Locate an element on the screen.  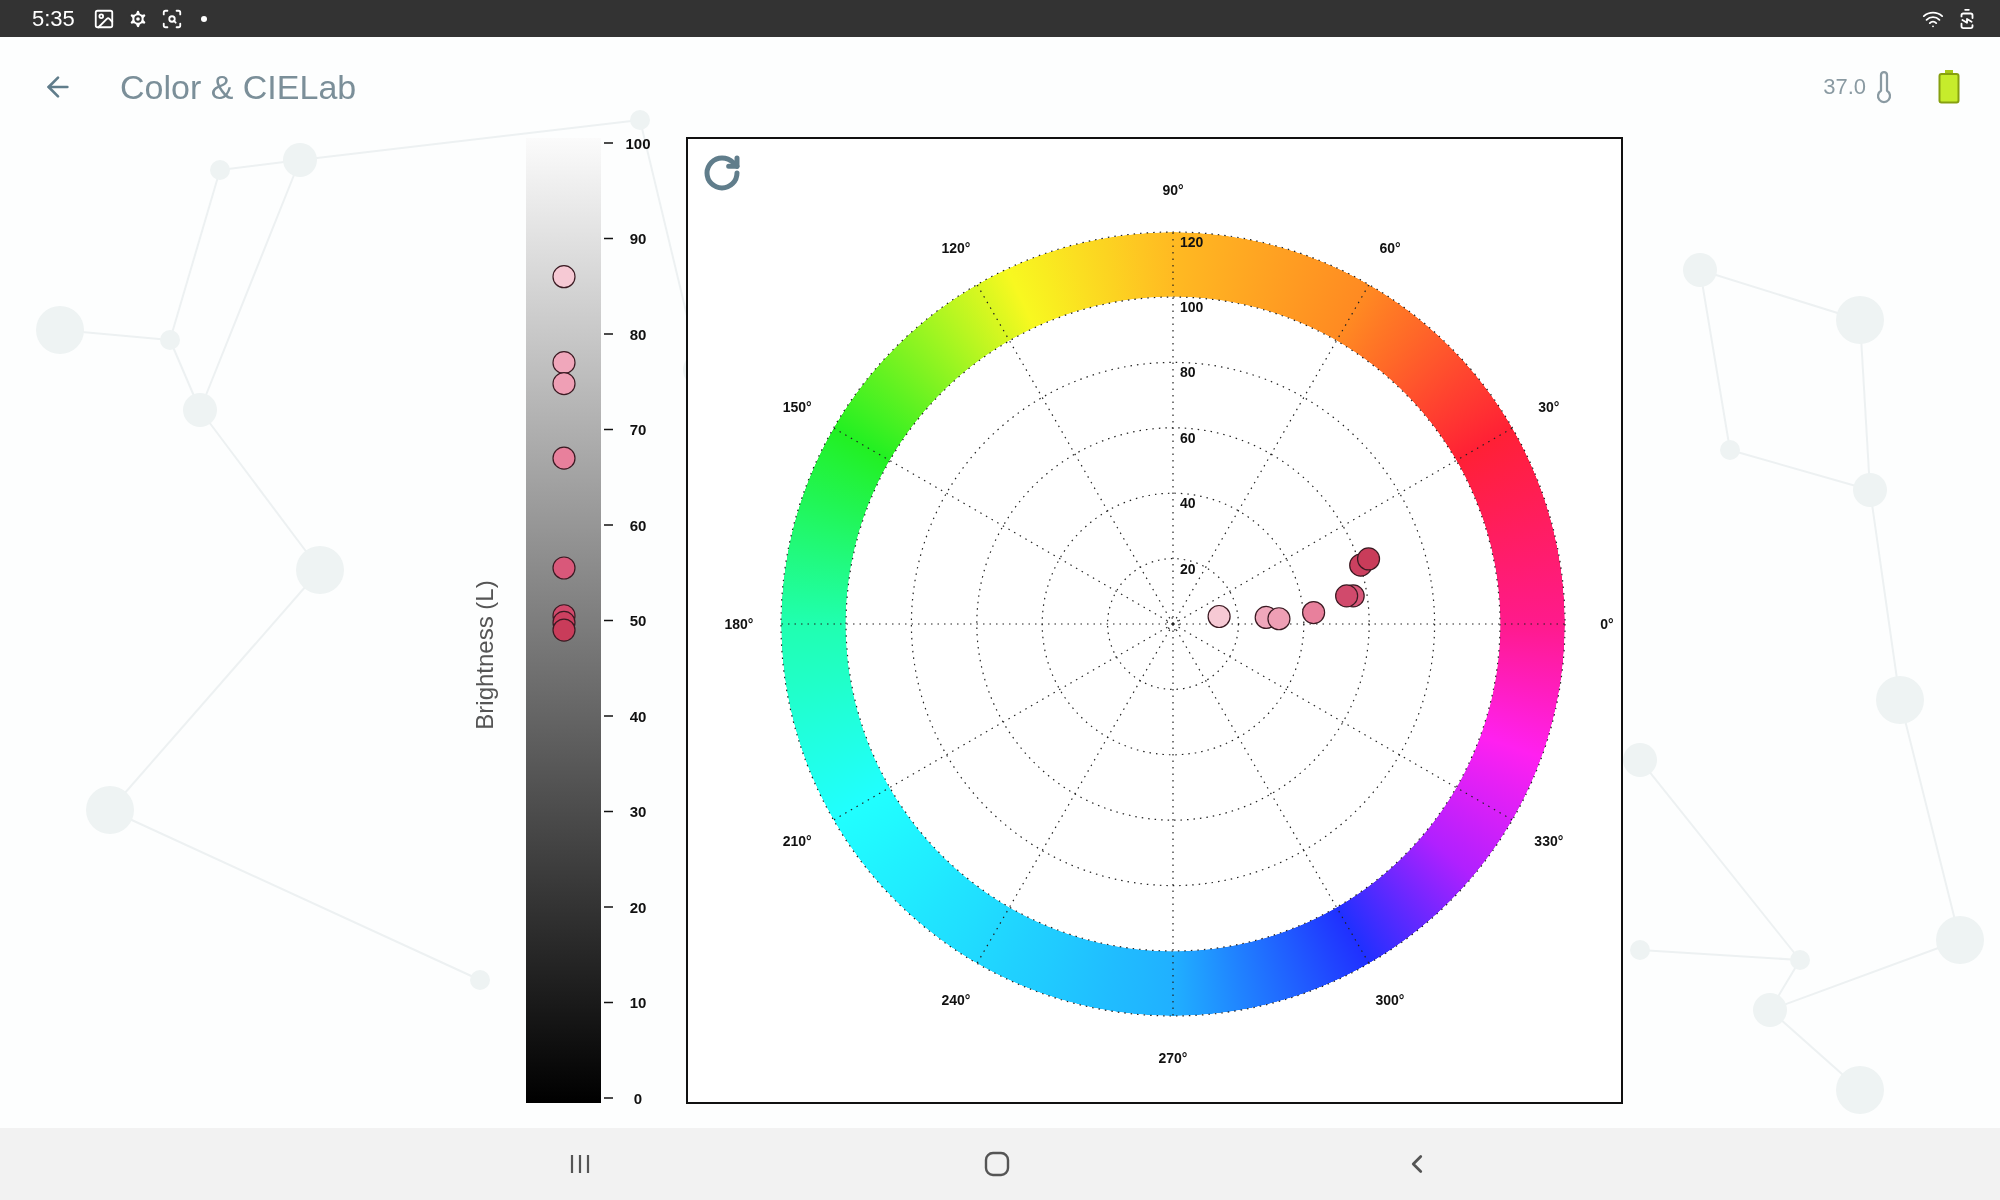
tick-label: 90 is located at coordinates (638, 238).